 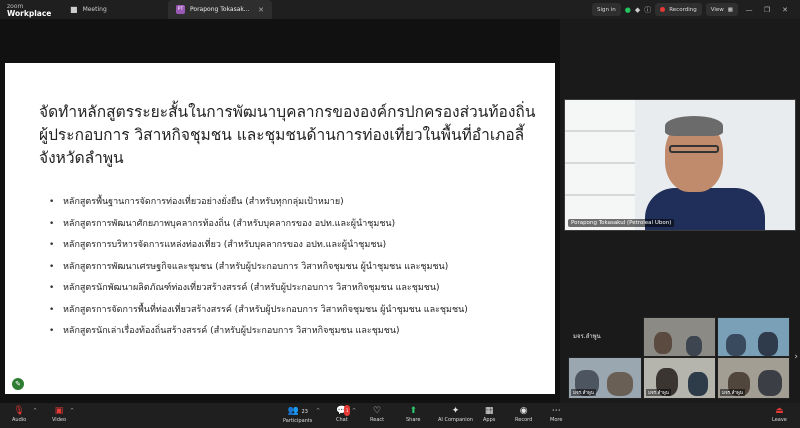 What do you see at coordinates (261, 10) in the screenshot?
I see `close-icon: ✕` at bounding box center [261, 10].